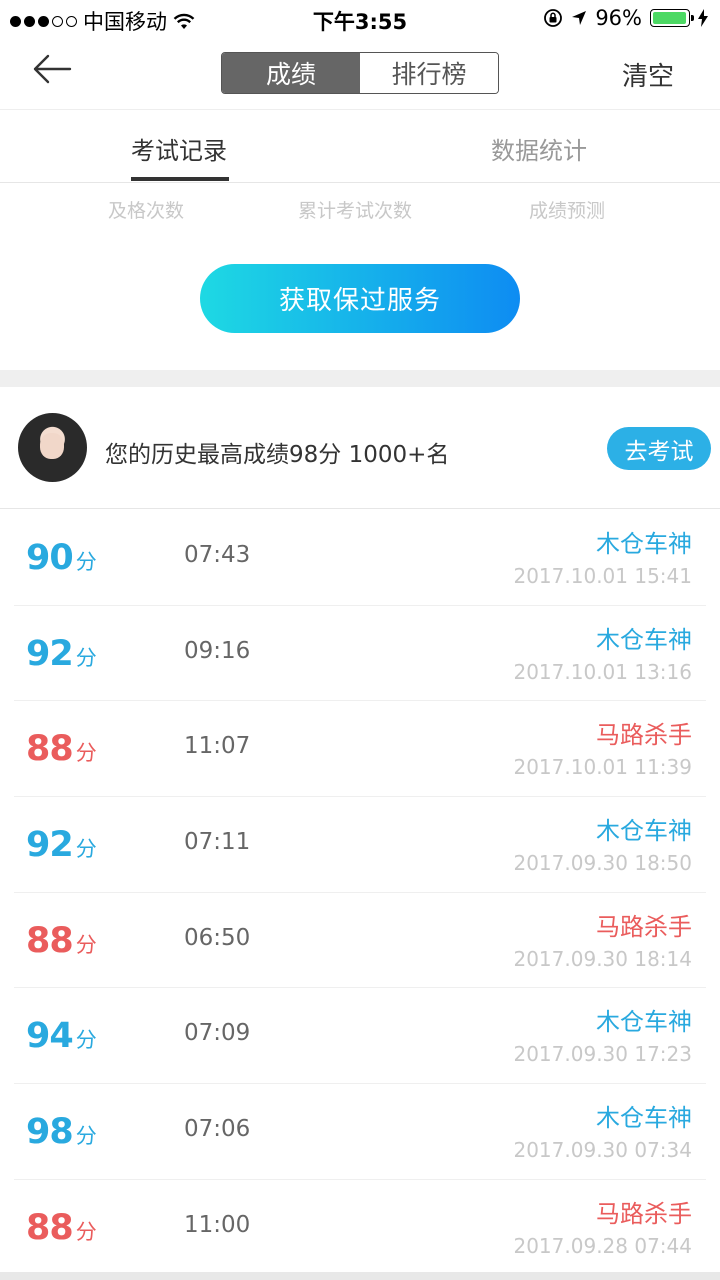  I want to click on record-score: 94 分, so click(61, 1036).